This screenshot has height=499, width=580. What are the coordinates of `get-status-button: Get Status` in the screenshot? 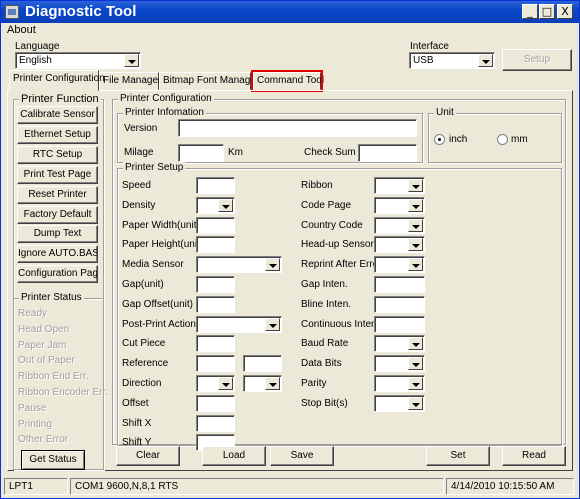 It's located at (53, 460).